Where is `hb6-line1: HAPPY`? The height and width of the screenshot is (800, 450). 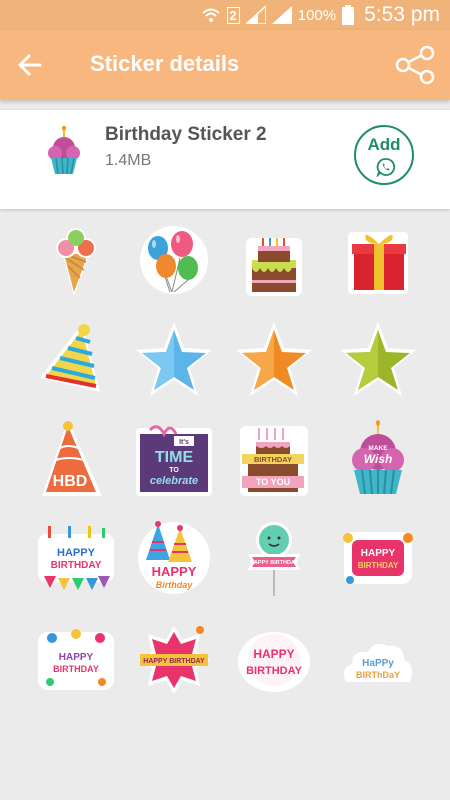
hb6-line1: HAPPY is located at coordinates (273, 654).